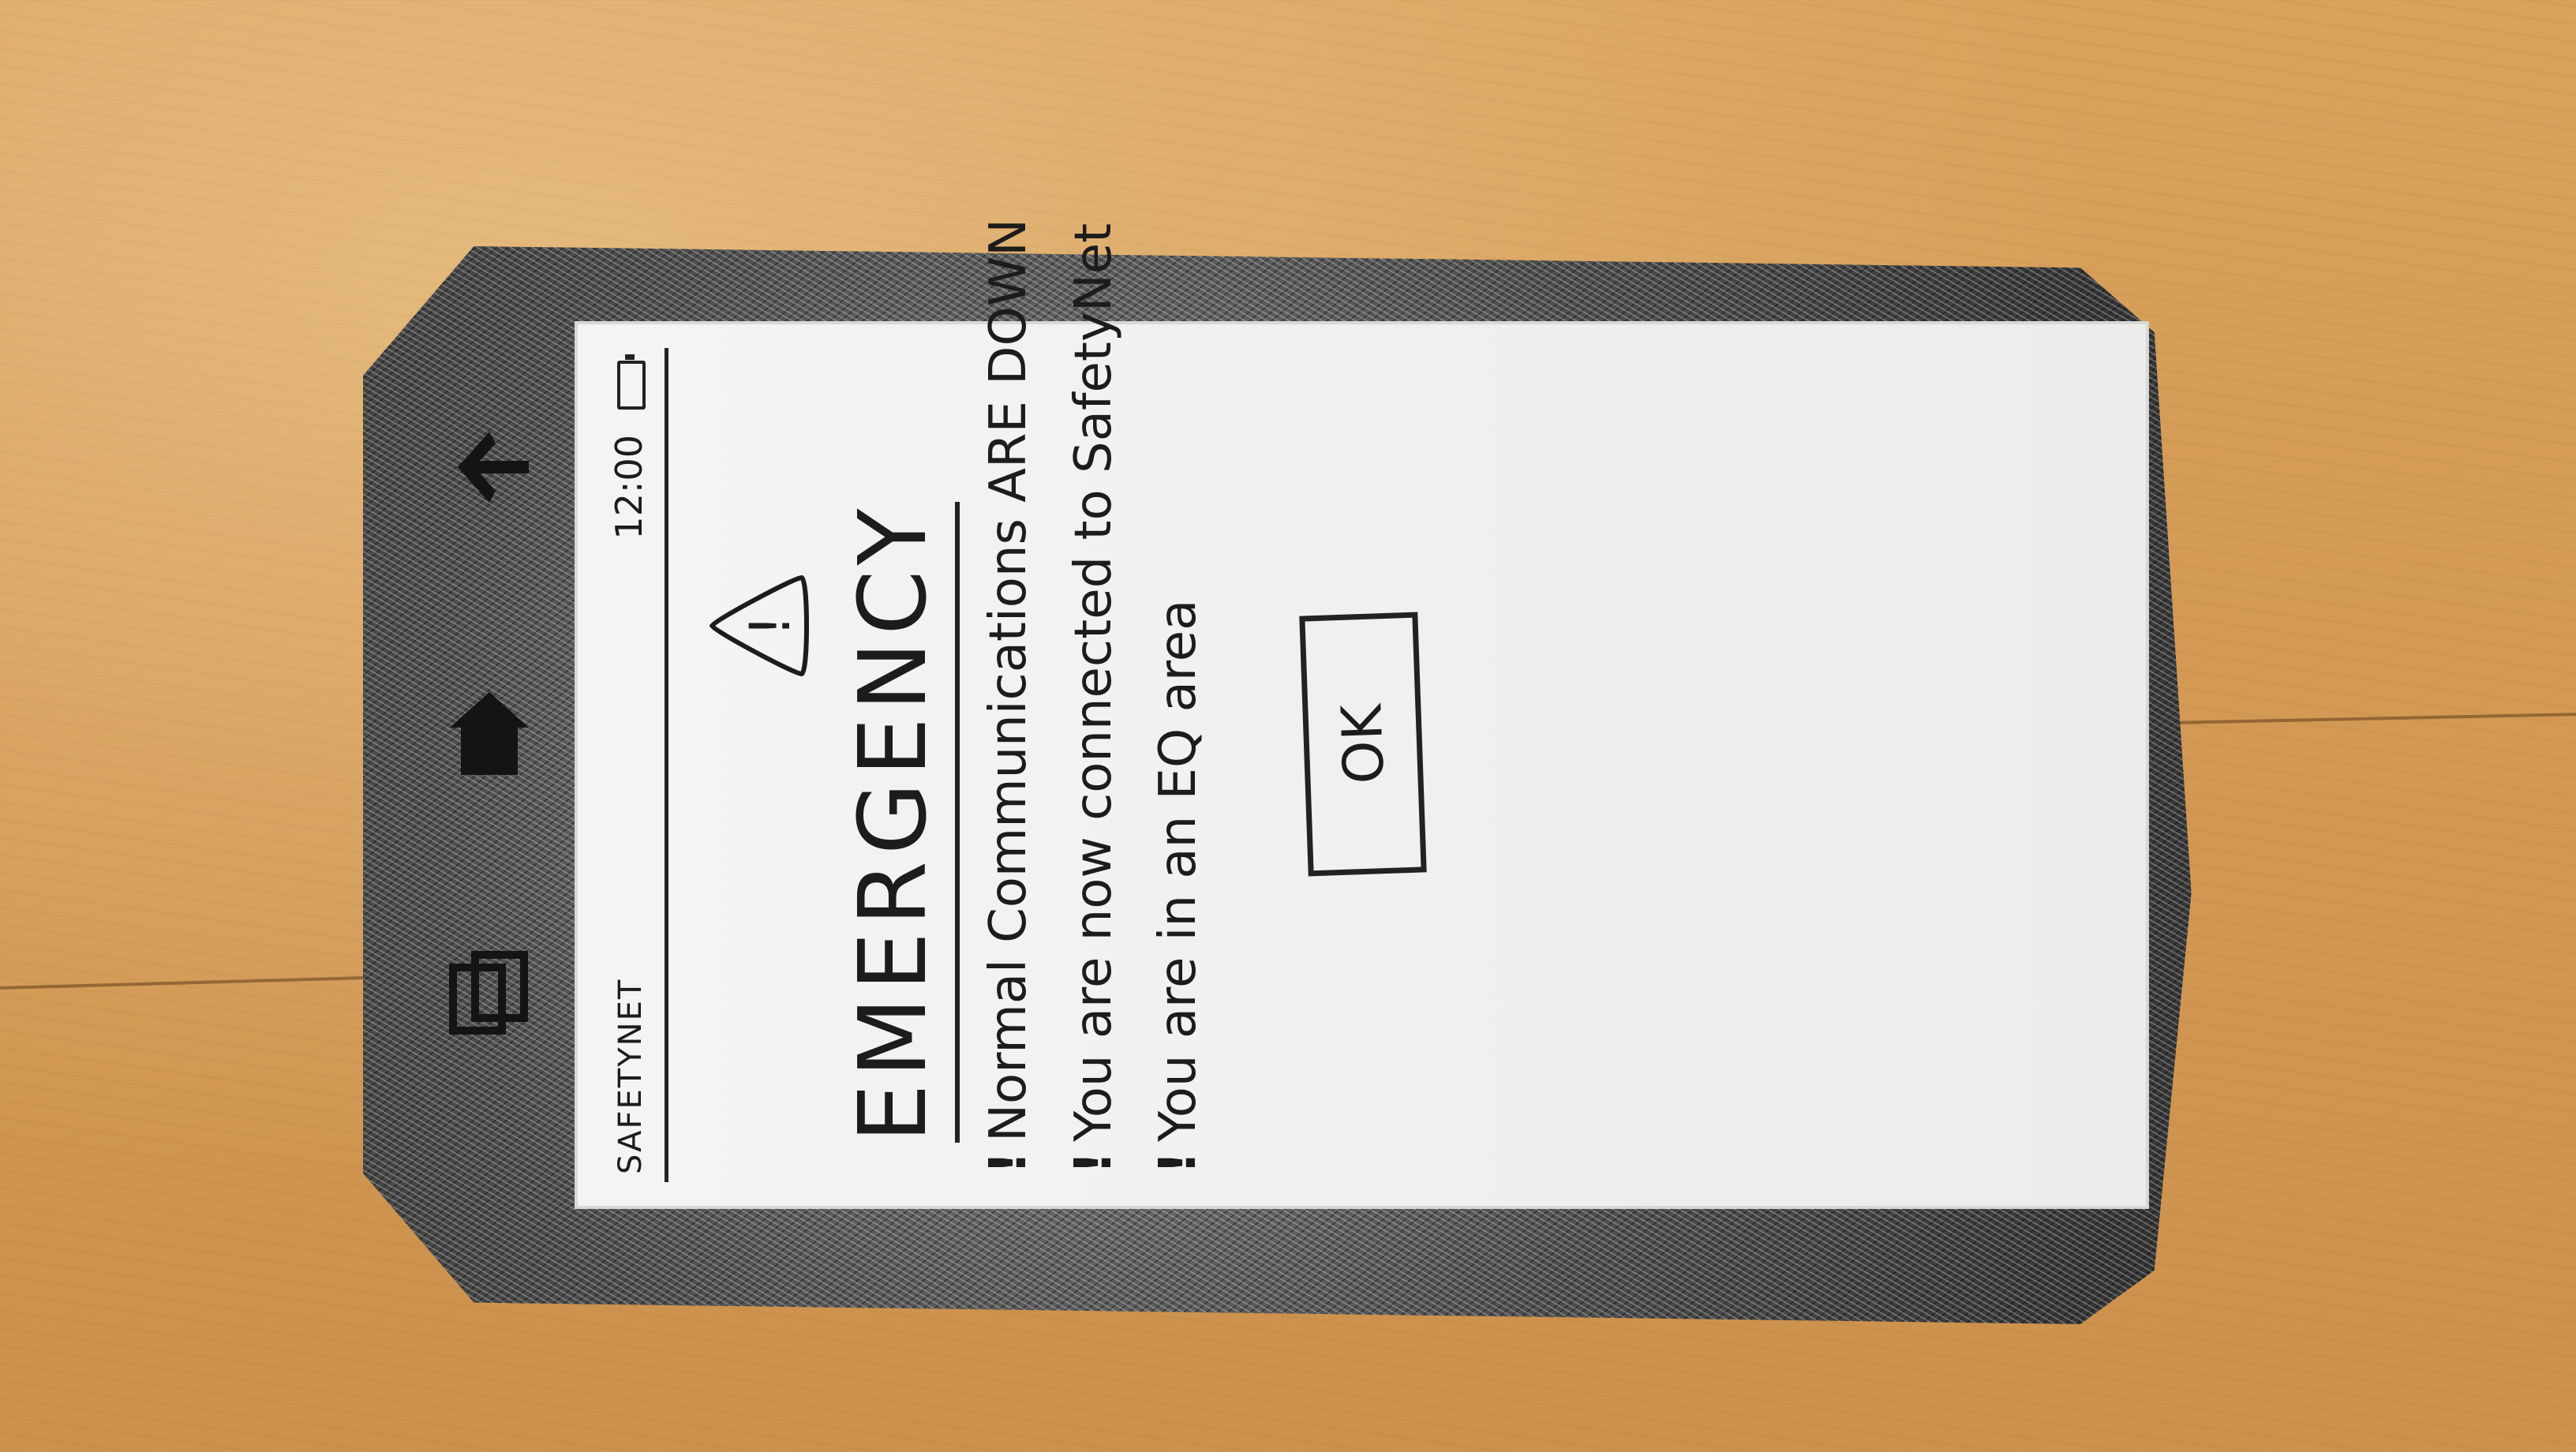 The width and height of the screenshot is (2576, 1452). I want to click on ok-button: OK, so click(1363, 744).